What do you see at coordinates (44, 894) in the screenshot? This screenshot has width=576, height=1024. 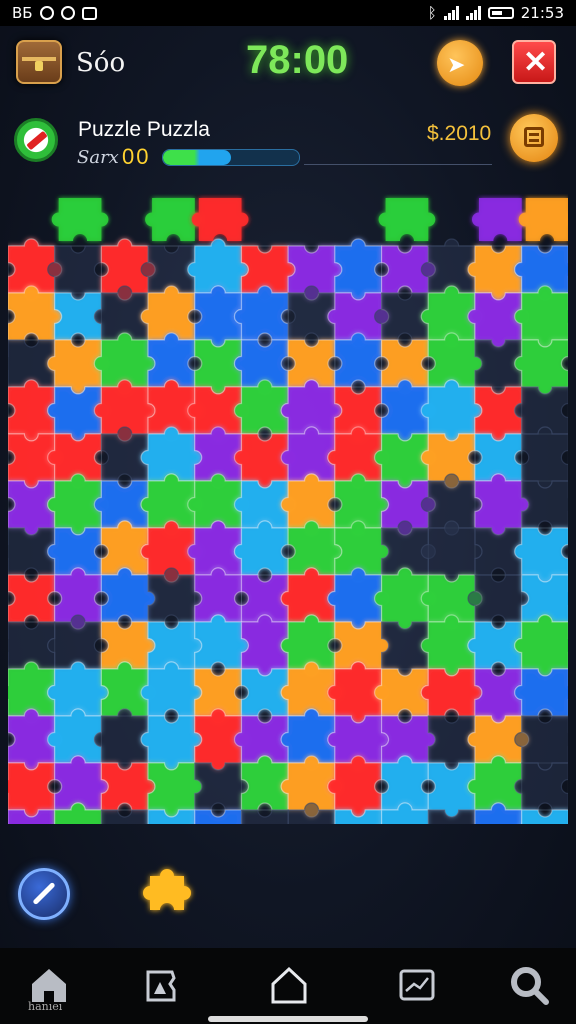 I see `magic-wand-button` at bounding box center [44, 894].